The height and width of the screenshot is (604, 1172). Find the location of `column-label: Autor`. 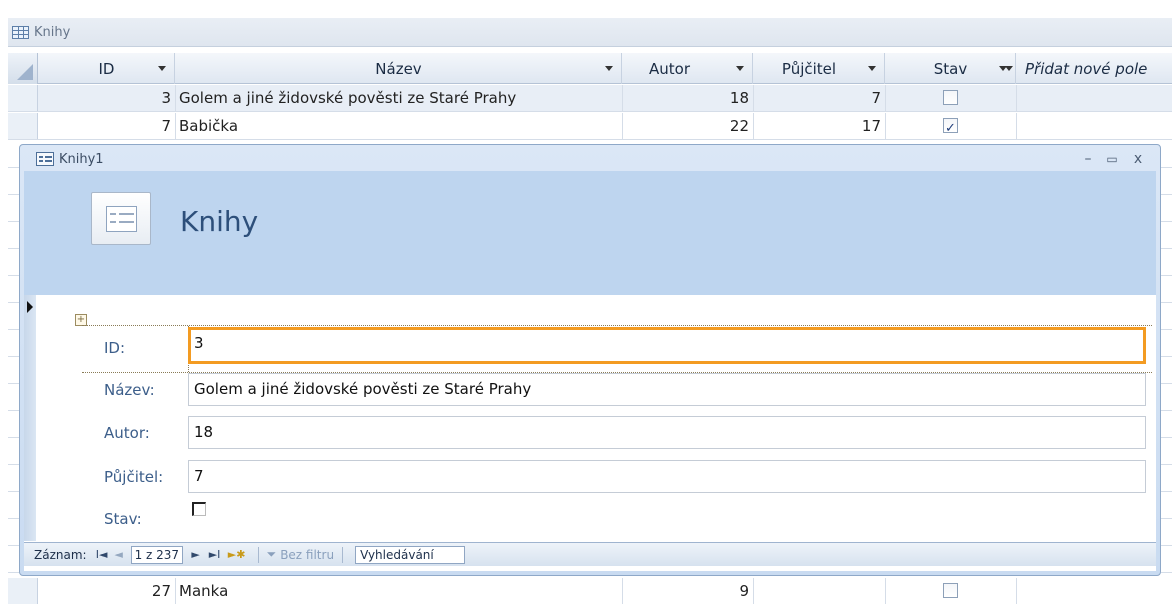

column-label: Autor is located at coordinates (669, 68).